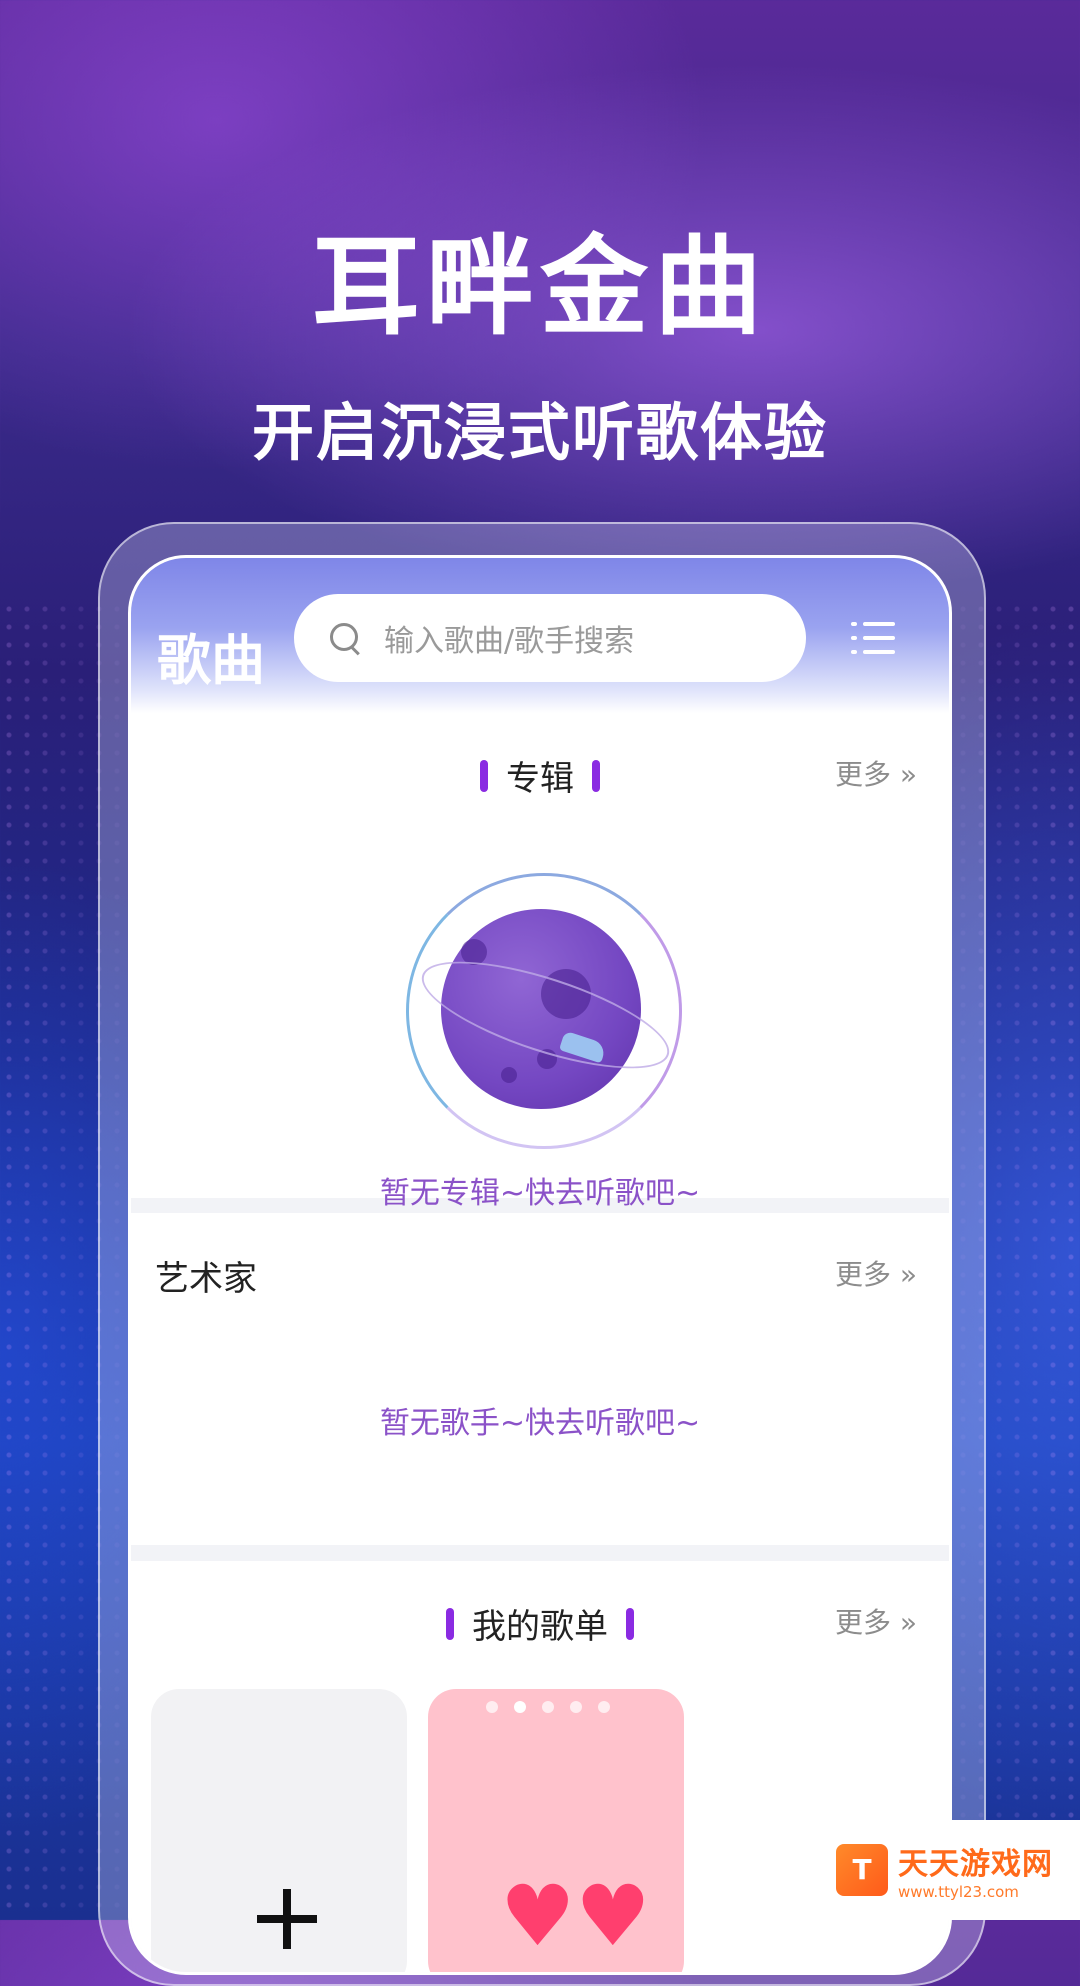 Image resolution: width=1080 pixels, height=1986 pixels. I want to click on playlist-more-link: 更多 », so click(876, 1621).